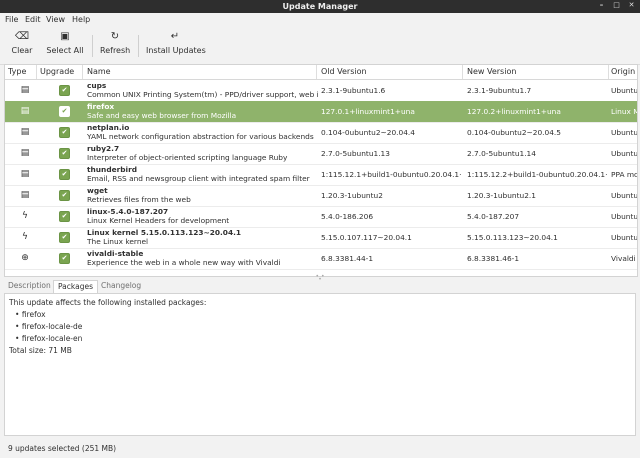 This screenshot has height=458, width=640. I want to click on menu-edit: Edit, so click(33, 19).